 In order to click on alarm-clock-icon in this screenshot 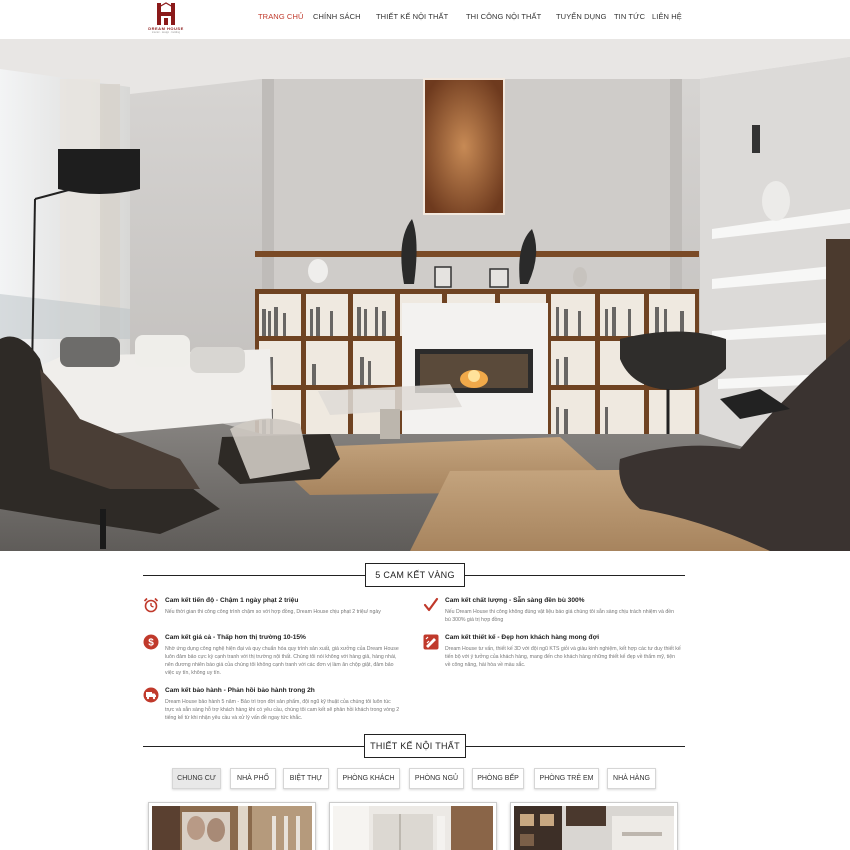, I will do `click(151, 605)`.